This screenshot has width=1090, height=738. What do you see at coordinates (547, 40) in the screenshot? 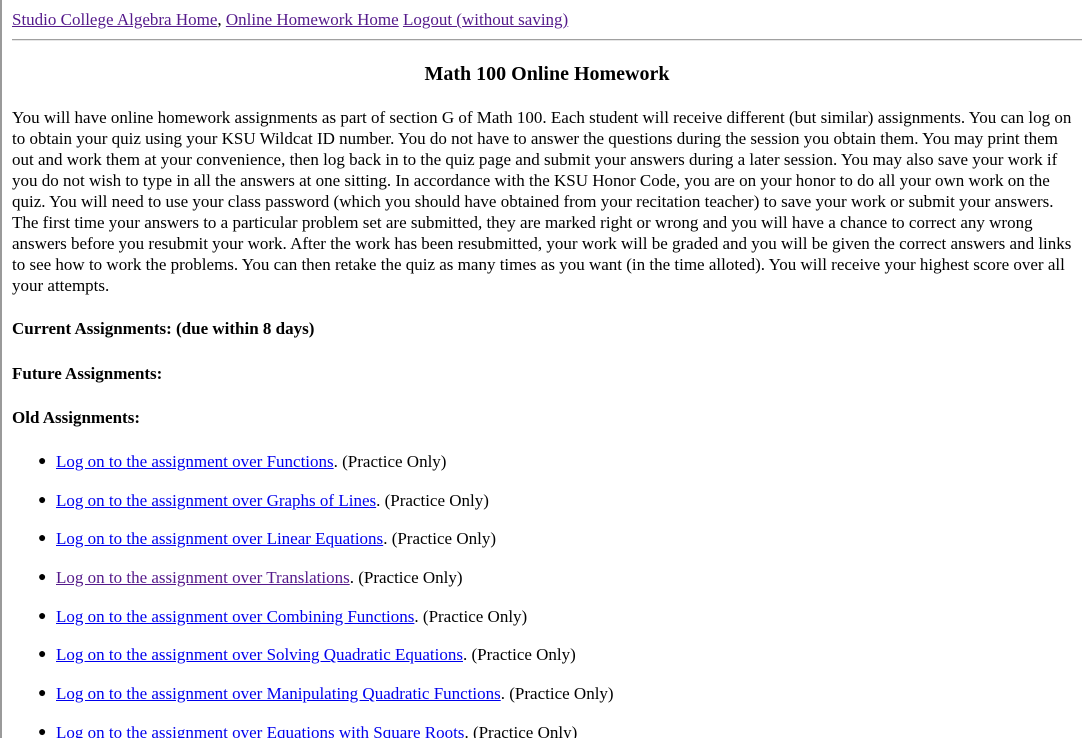
I see `header-divider` at bounding box center [547, 40].